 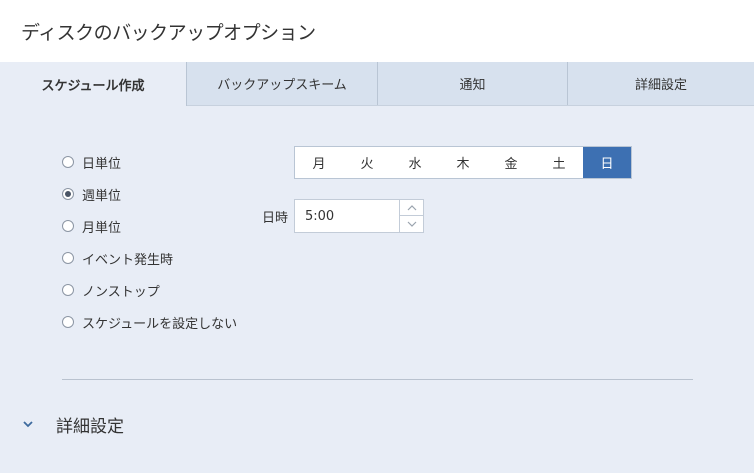 I want to click on day-wednesday: 水, so click(x=415, y=162).